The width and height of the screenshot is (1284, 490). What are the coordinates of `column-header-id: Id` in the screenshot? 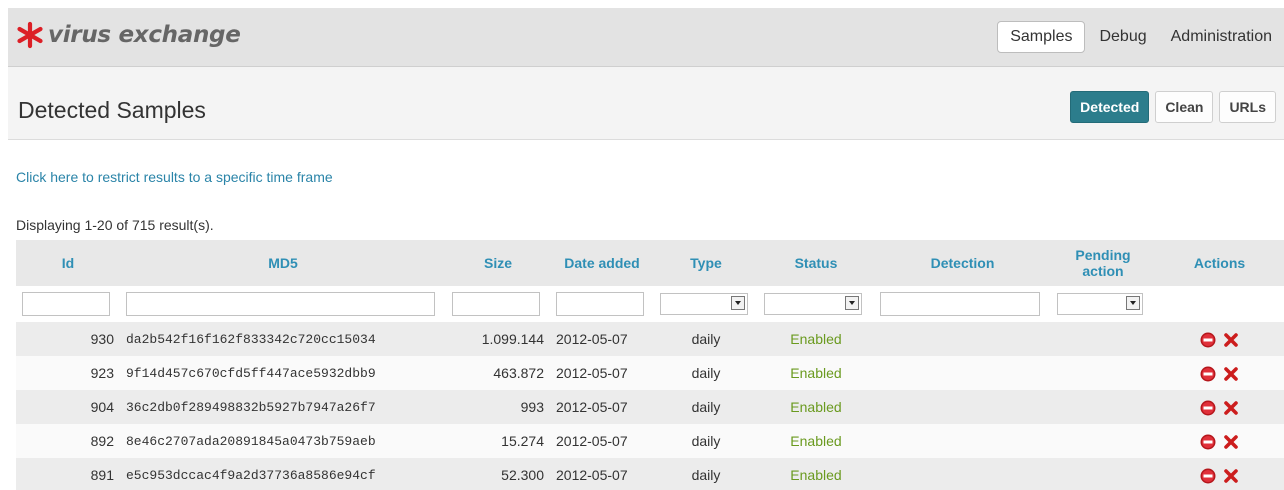 It's located at (68, 263).